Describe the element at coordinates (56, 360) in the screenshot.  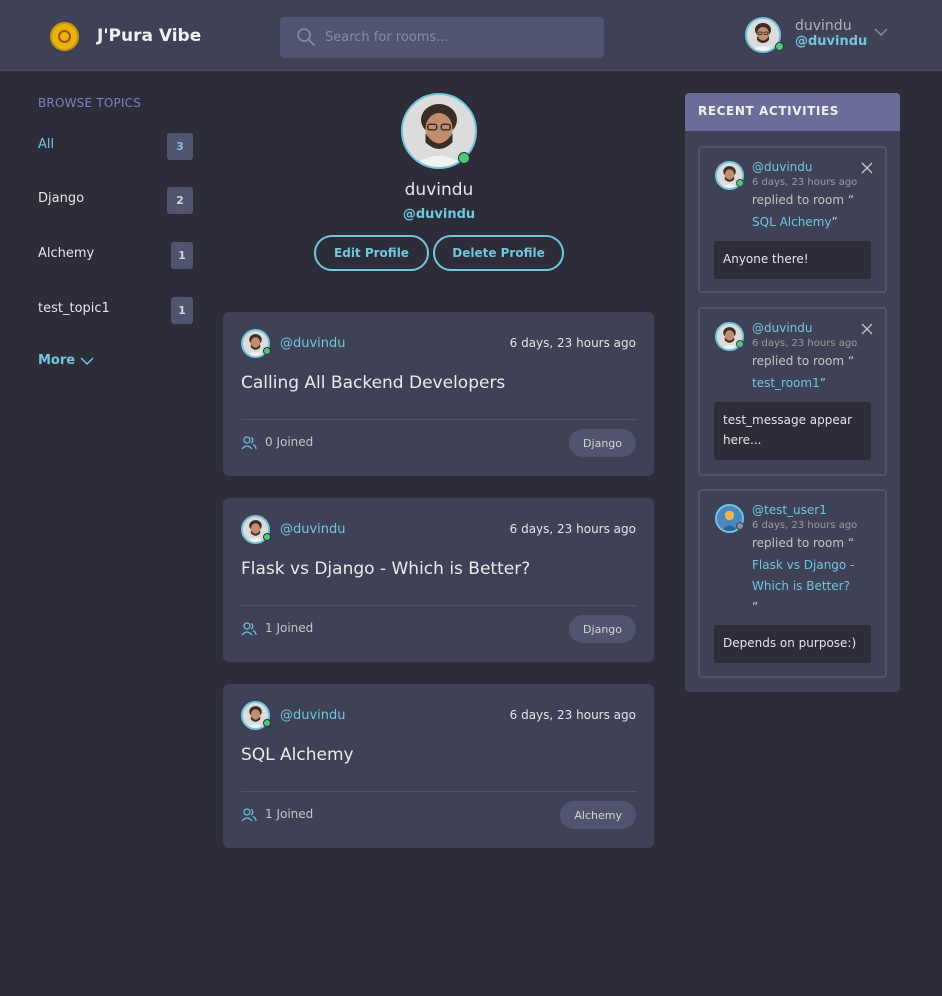
I see `more-topics-link: More` at that location.